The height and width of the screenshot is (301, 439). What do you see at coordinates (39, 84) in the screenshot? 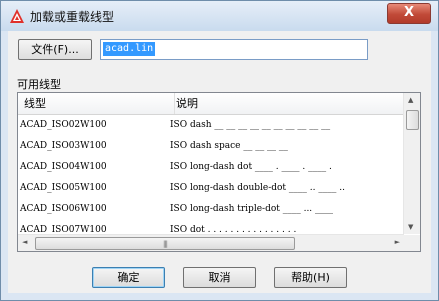
I see `available-linetypes-label: 可用线型` at bounding box center [39, 84].